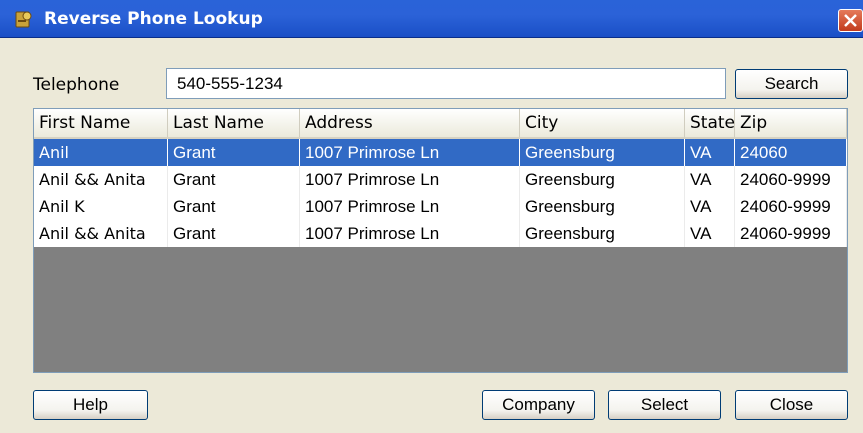 This screenshot has width=863, height=433. What do you see at coordinates (101, 206) in the screenshot?
I see `cell-first-name: Anil K` at bounding box center [101, 206].